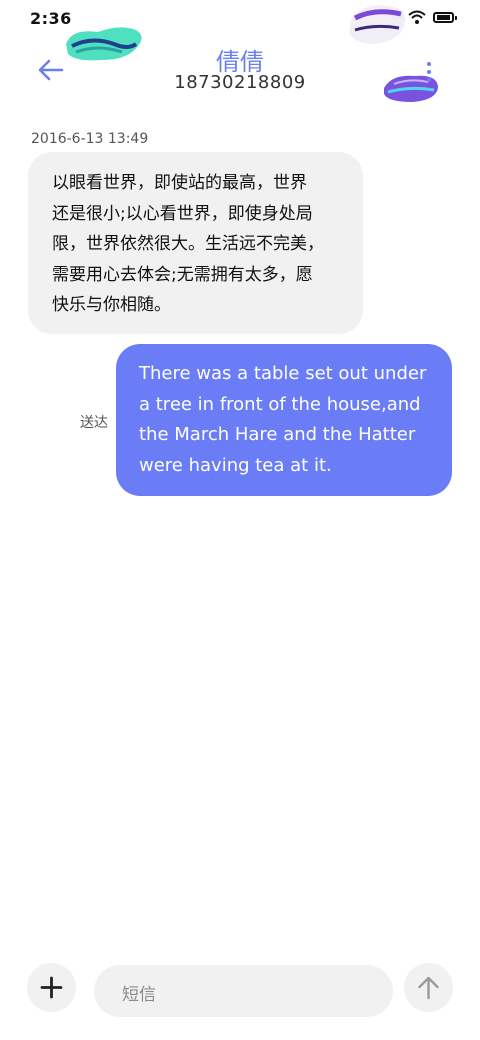  Describe the element at coordinates (179, 183) in the screenshot. I see `message-line: 以眼看世界，即使站的最高，世界` at that location.